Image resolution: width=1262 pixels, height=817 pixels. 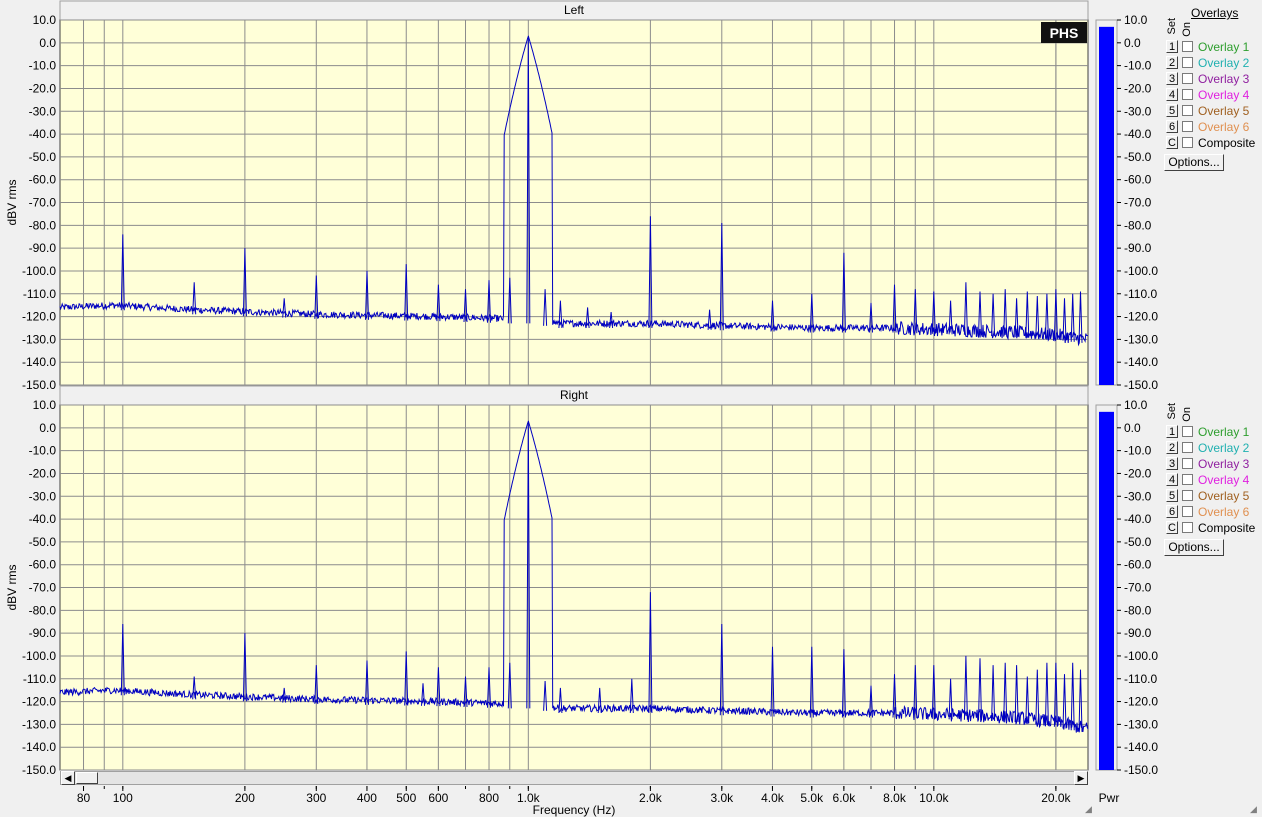 I want to click on set-column-header: Set, so click(x=1172, y=411).